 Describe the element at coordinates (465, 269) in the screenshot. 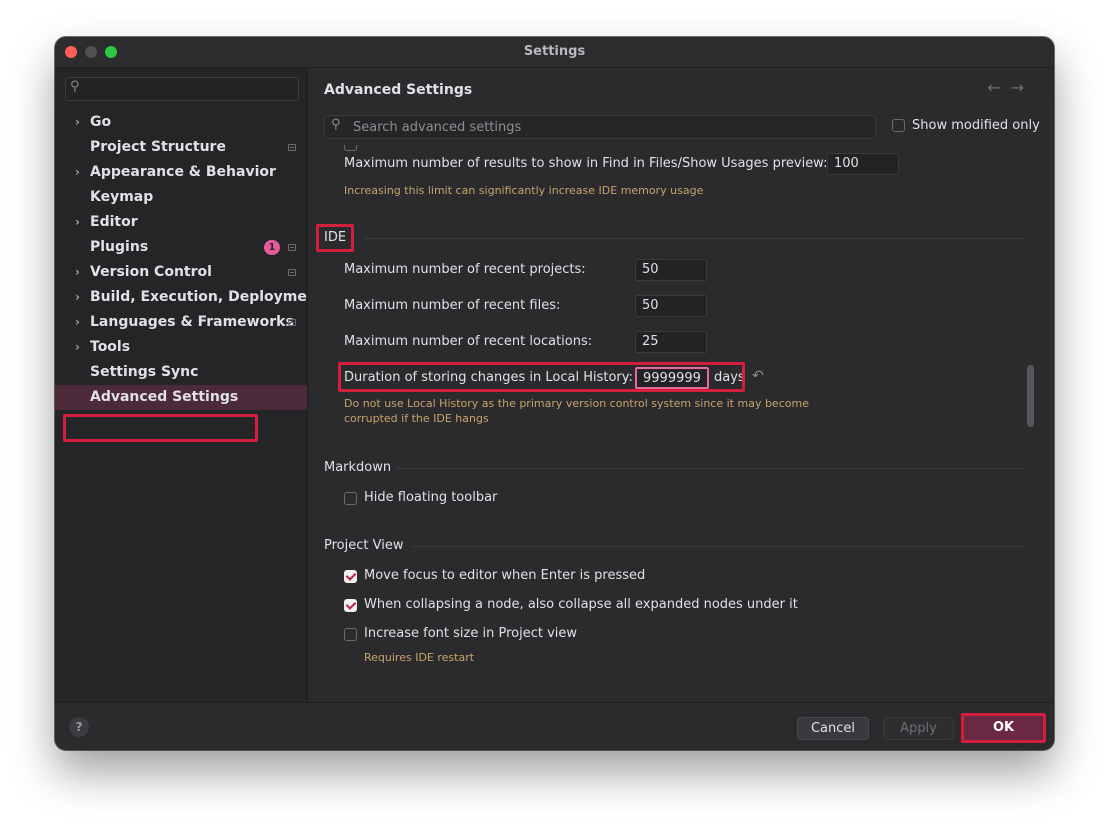

I see `recent-projects-label: Maximum number of recent projects:` at that location.